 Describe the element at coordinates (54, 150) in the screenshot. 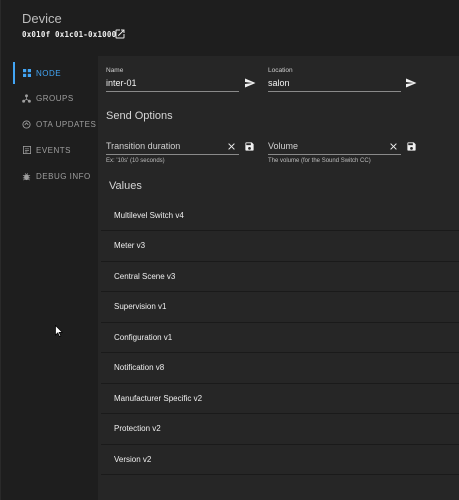

I see `sidebar-item-label: EVENTS` at that location.